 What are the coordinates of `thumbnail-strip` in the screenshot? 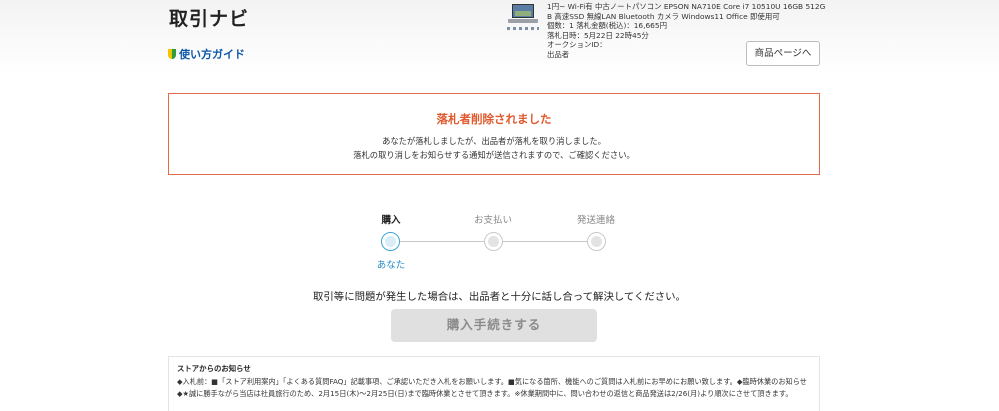 It's located at (523, 28).